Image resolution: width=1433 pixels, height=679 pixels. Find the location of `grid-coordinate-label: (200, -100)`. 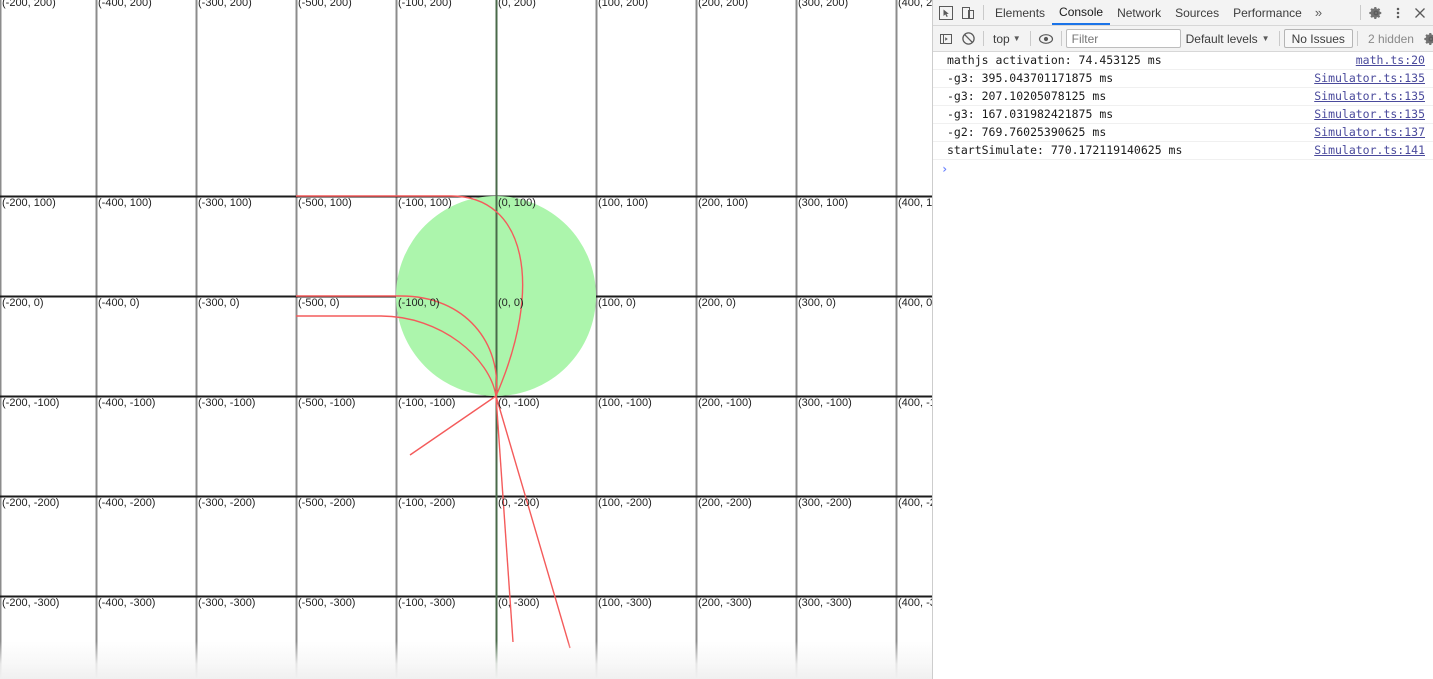

grid-coordinate-label: (200, -100) is located at coordinates (725, 403).